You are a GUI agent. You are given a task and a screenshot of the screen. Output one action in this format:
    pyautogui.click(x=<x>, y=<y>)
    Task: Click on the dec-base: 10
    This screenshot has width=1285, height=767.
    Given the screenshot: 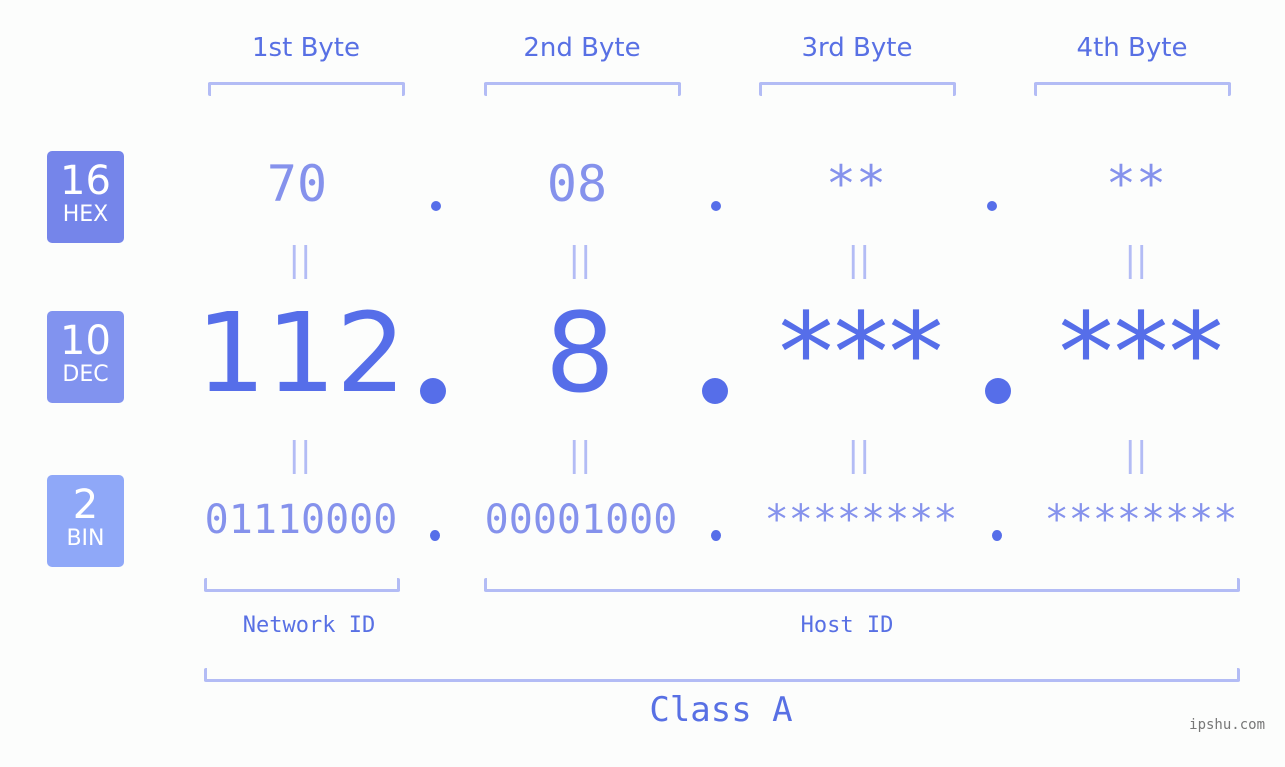 What is the action you would take?
    pyautogui.click(x=85, y=341)
    